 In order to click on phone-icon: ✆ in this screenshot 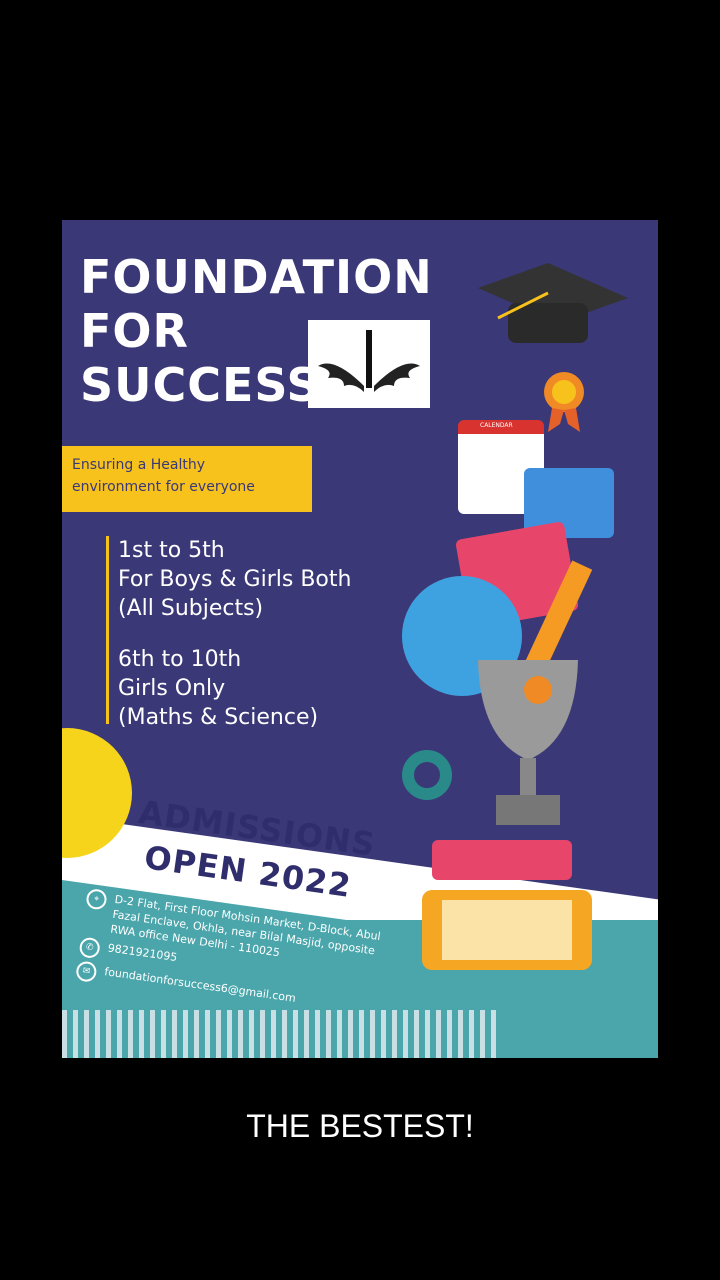, I will do `click(89, 948)`.